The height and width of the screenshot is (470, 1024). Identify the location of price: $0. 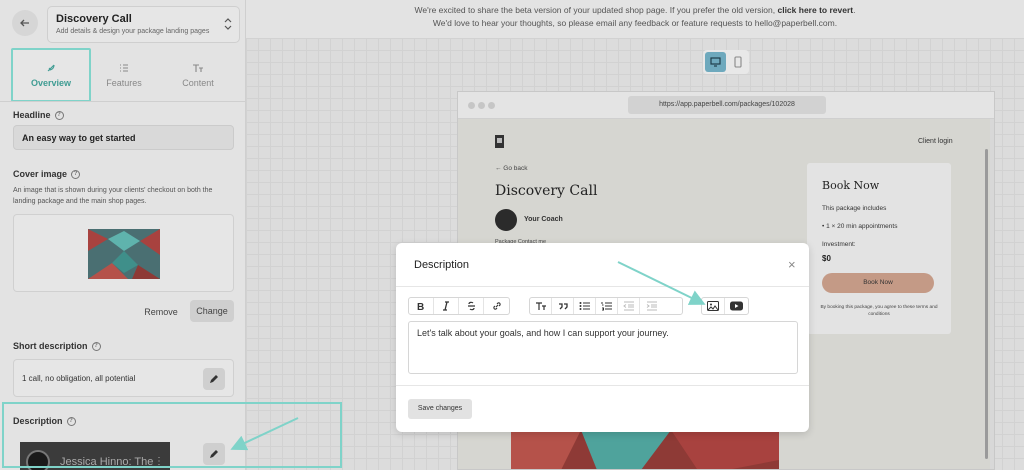
(826, 258).